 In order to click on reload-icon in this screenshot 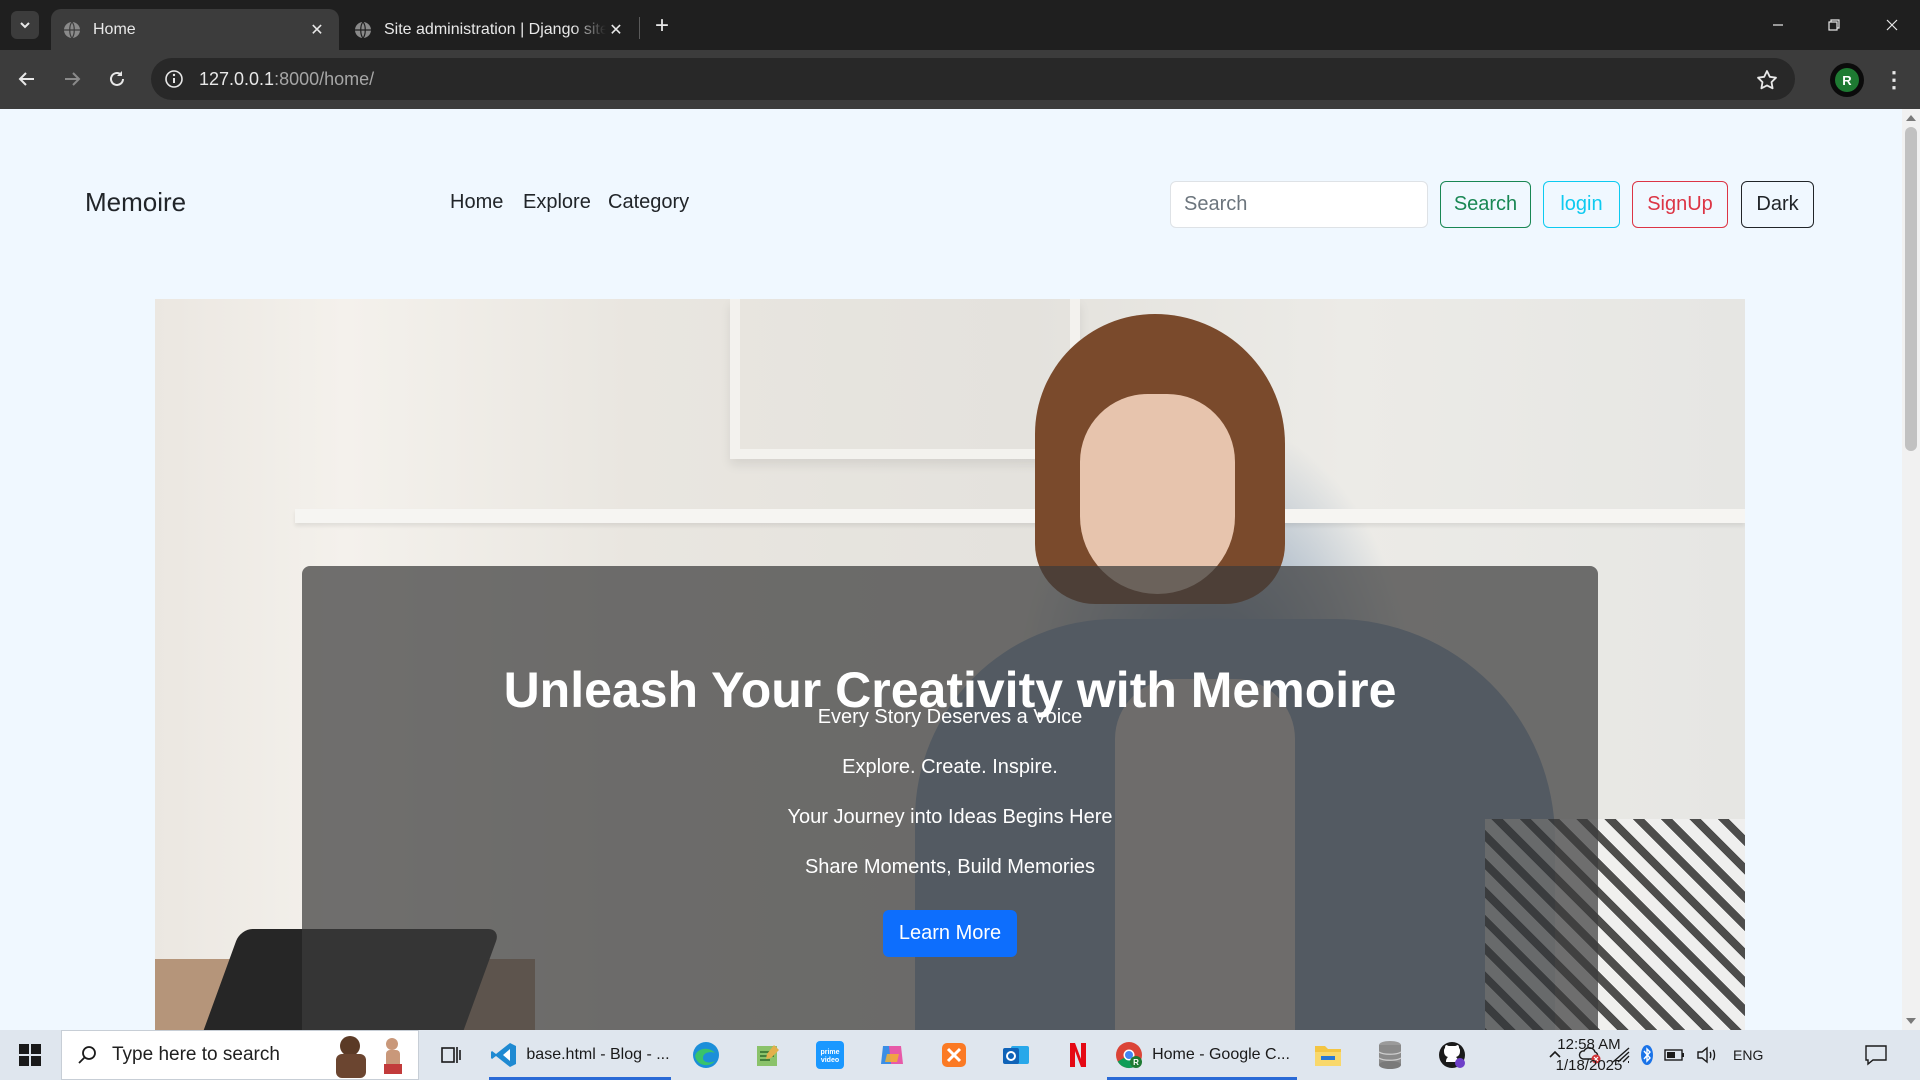, I will do `click(117, 78)`.